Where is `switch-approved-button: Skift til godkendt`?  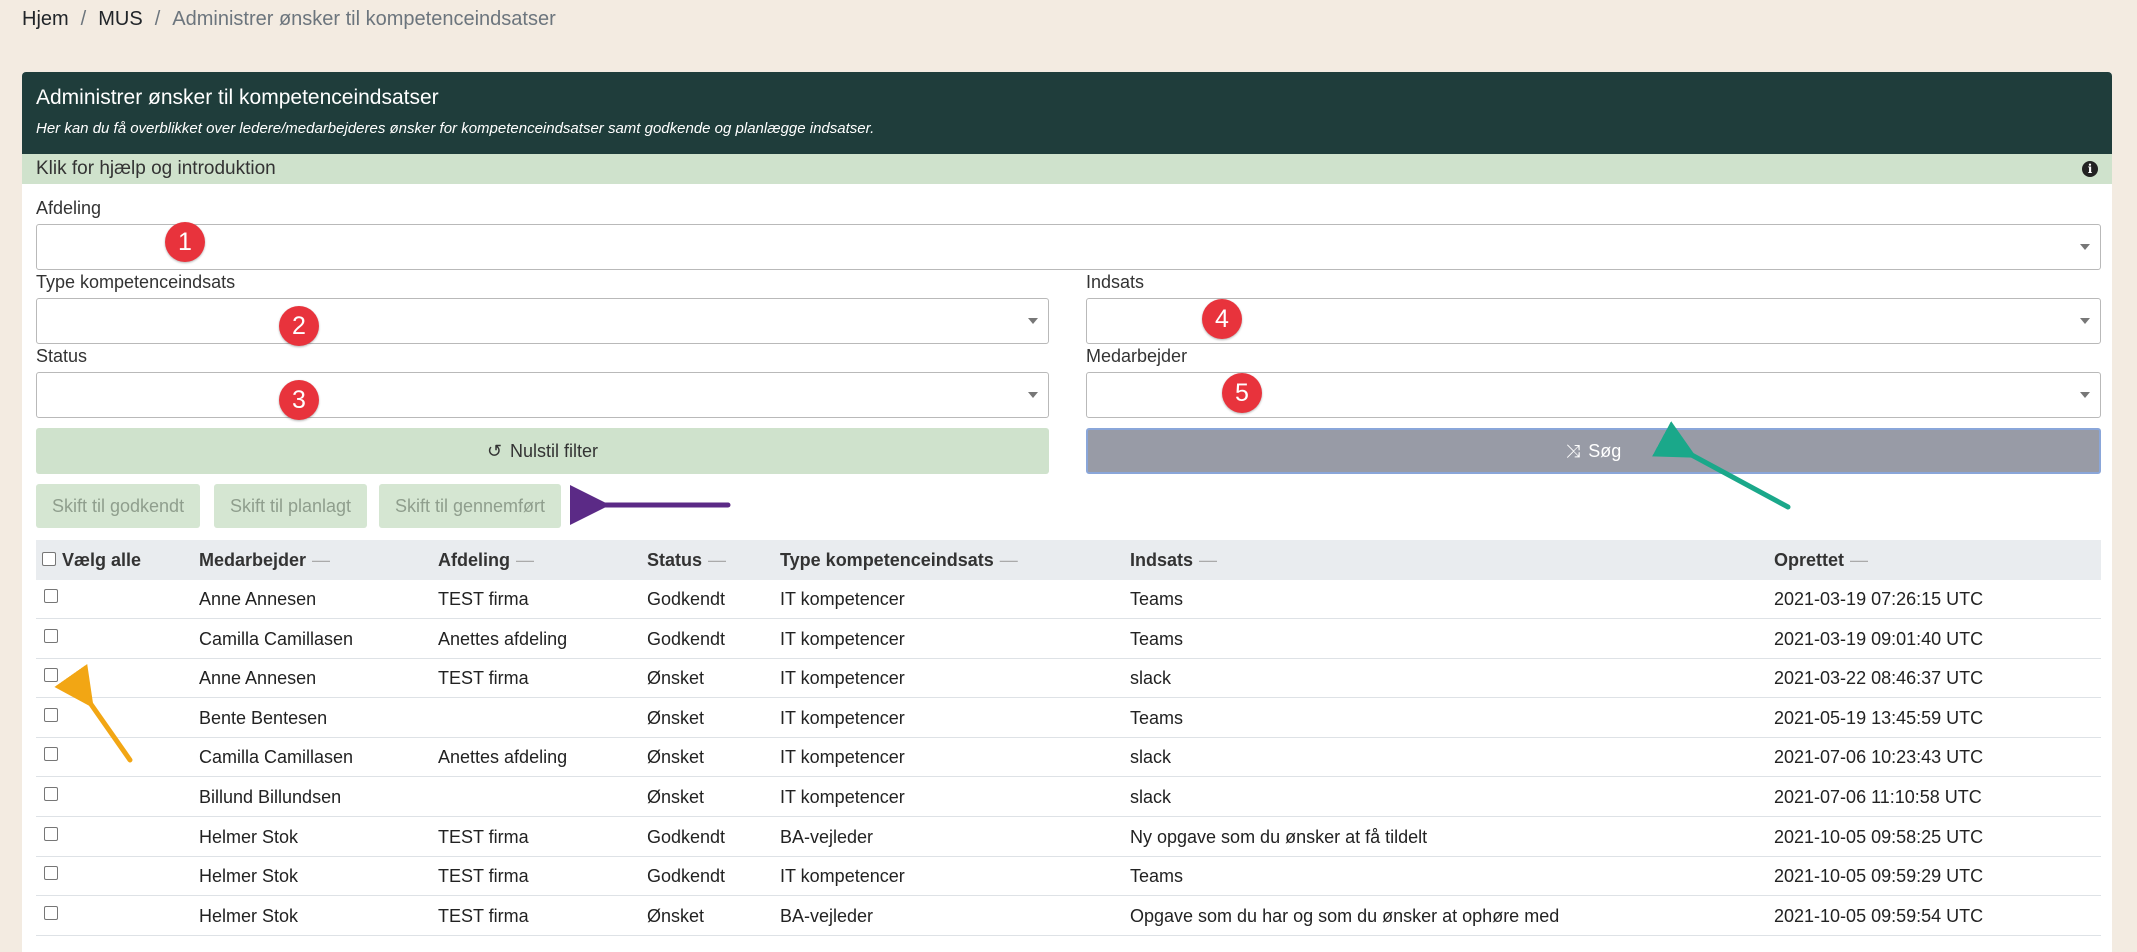 switch-approved-button: Skift til godkendt is located at coordinates (118, 506).